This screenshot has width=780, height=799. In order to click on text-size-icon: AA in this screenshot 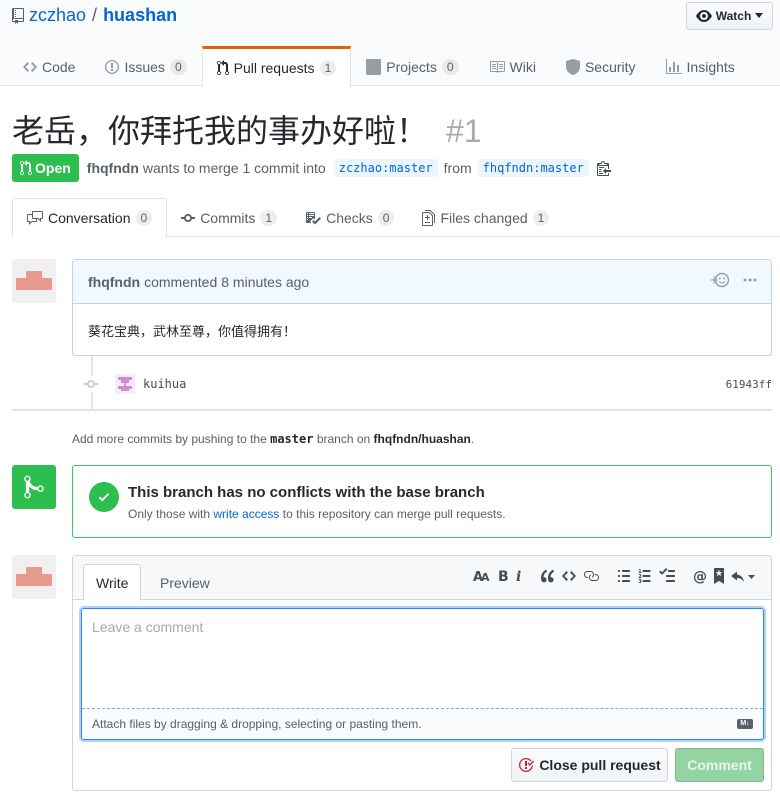, I will do `click(482, 576)`.